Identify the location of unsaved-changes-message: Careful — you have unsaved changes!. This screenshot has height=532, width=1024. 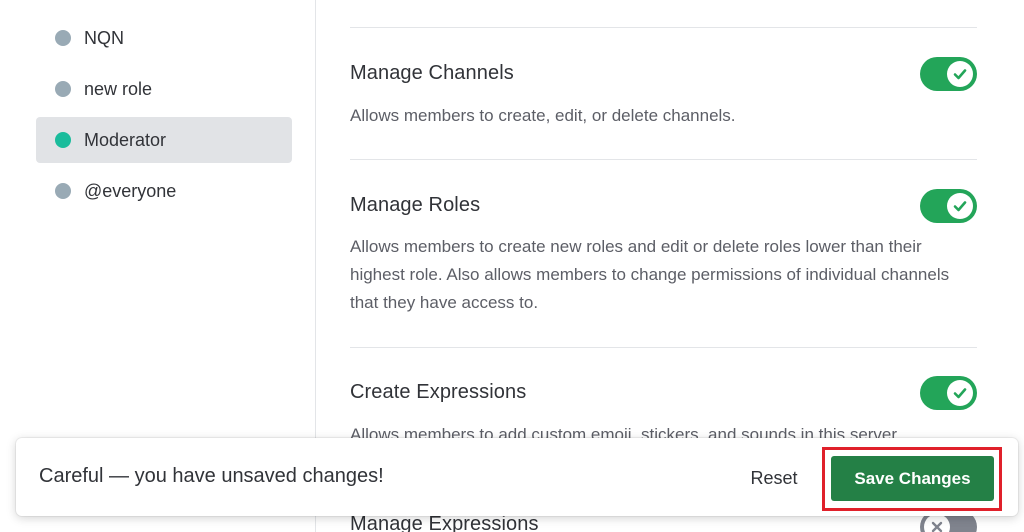
(211, 476).